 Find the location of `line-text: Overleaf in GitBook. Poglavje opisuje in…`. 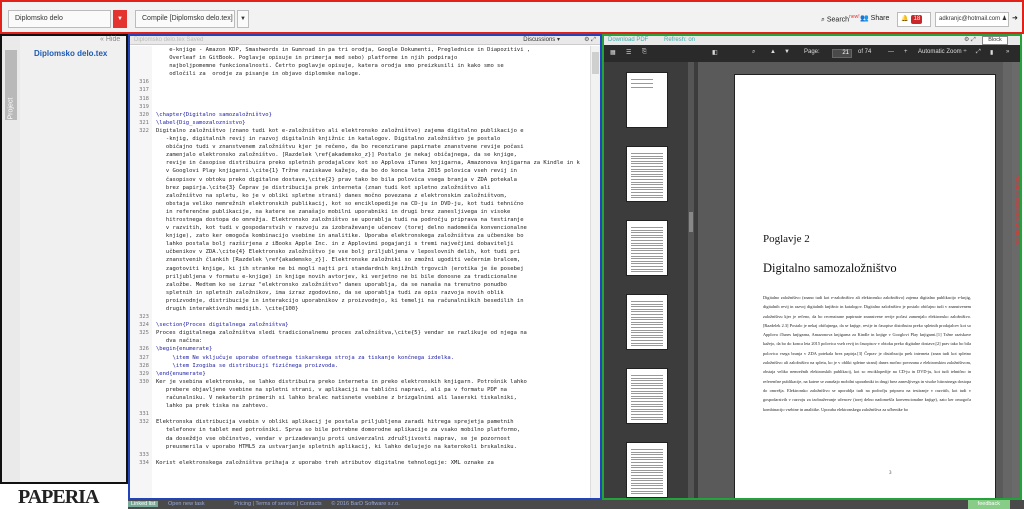

line-text: Overleaf in GitBook. Poglavje opisuje in… is located at coordinates (366, 58).